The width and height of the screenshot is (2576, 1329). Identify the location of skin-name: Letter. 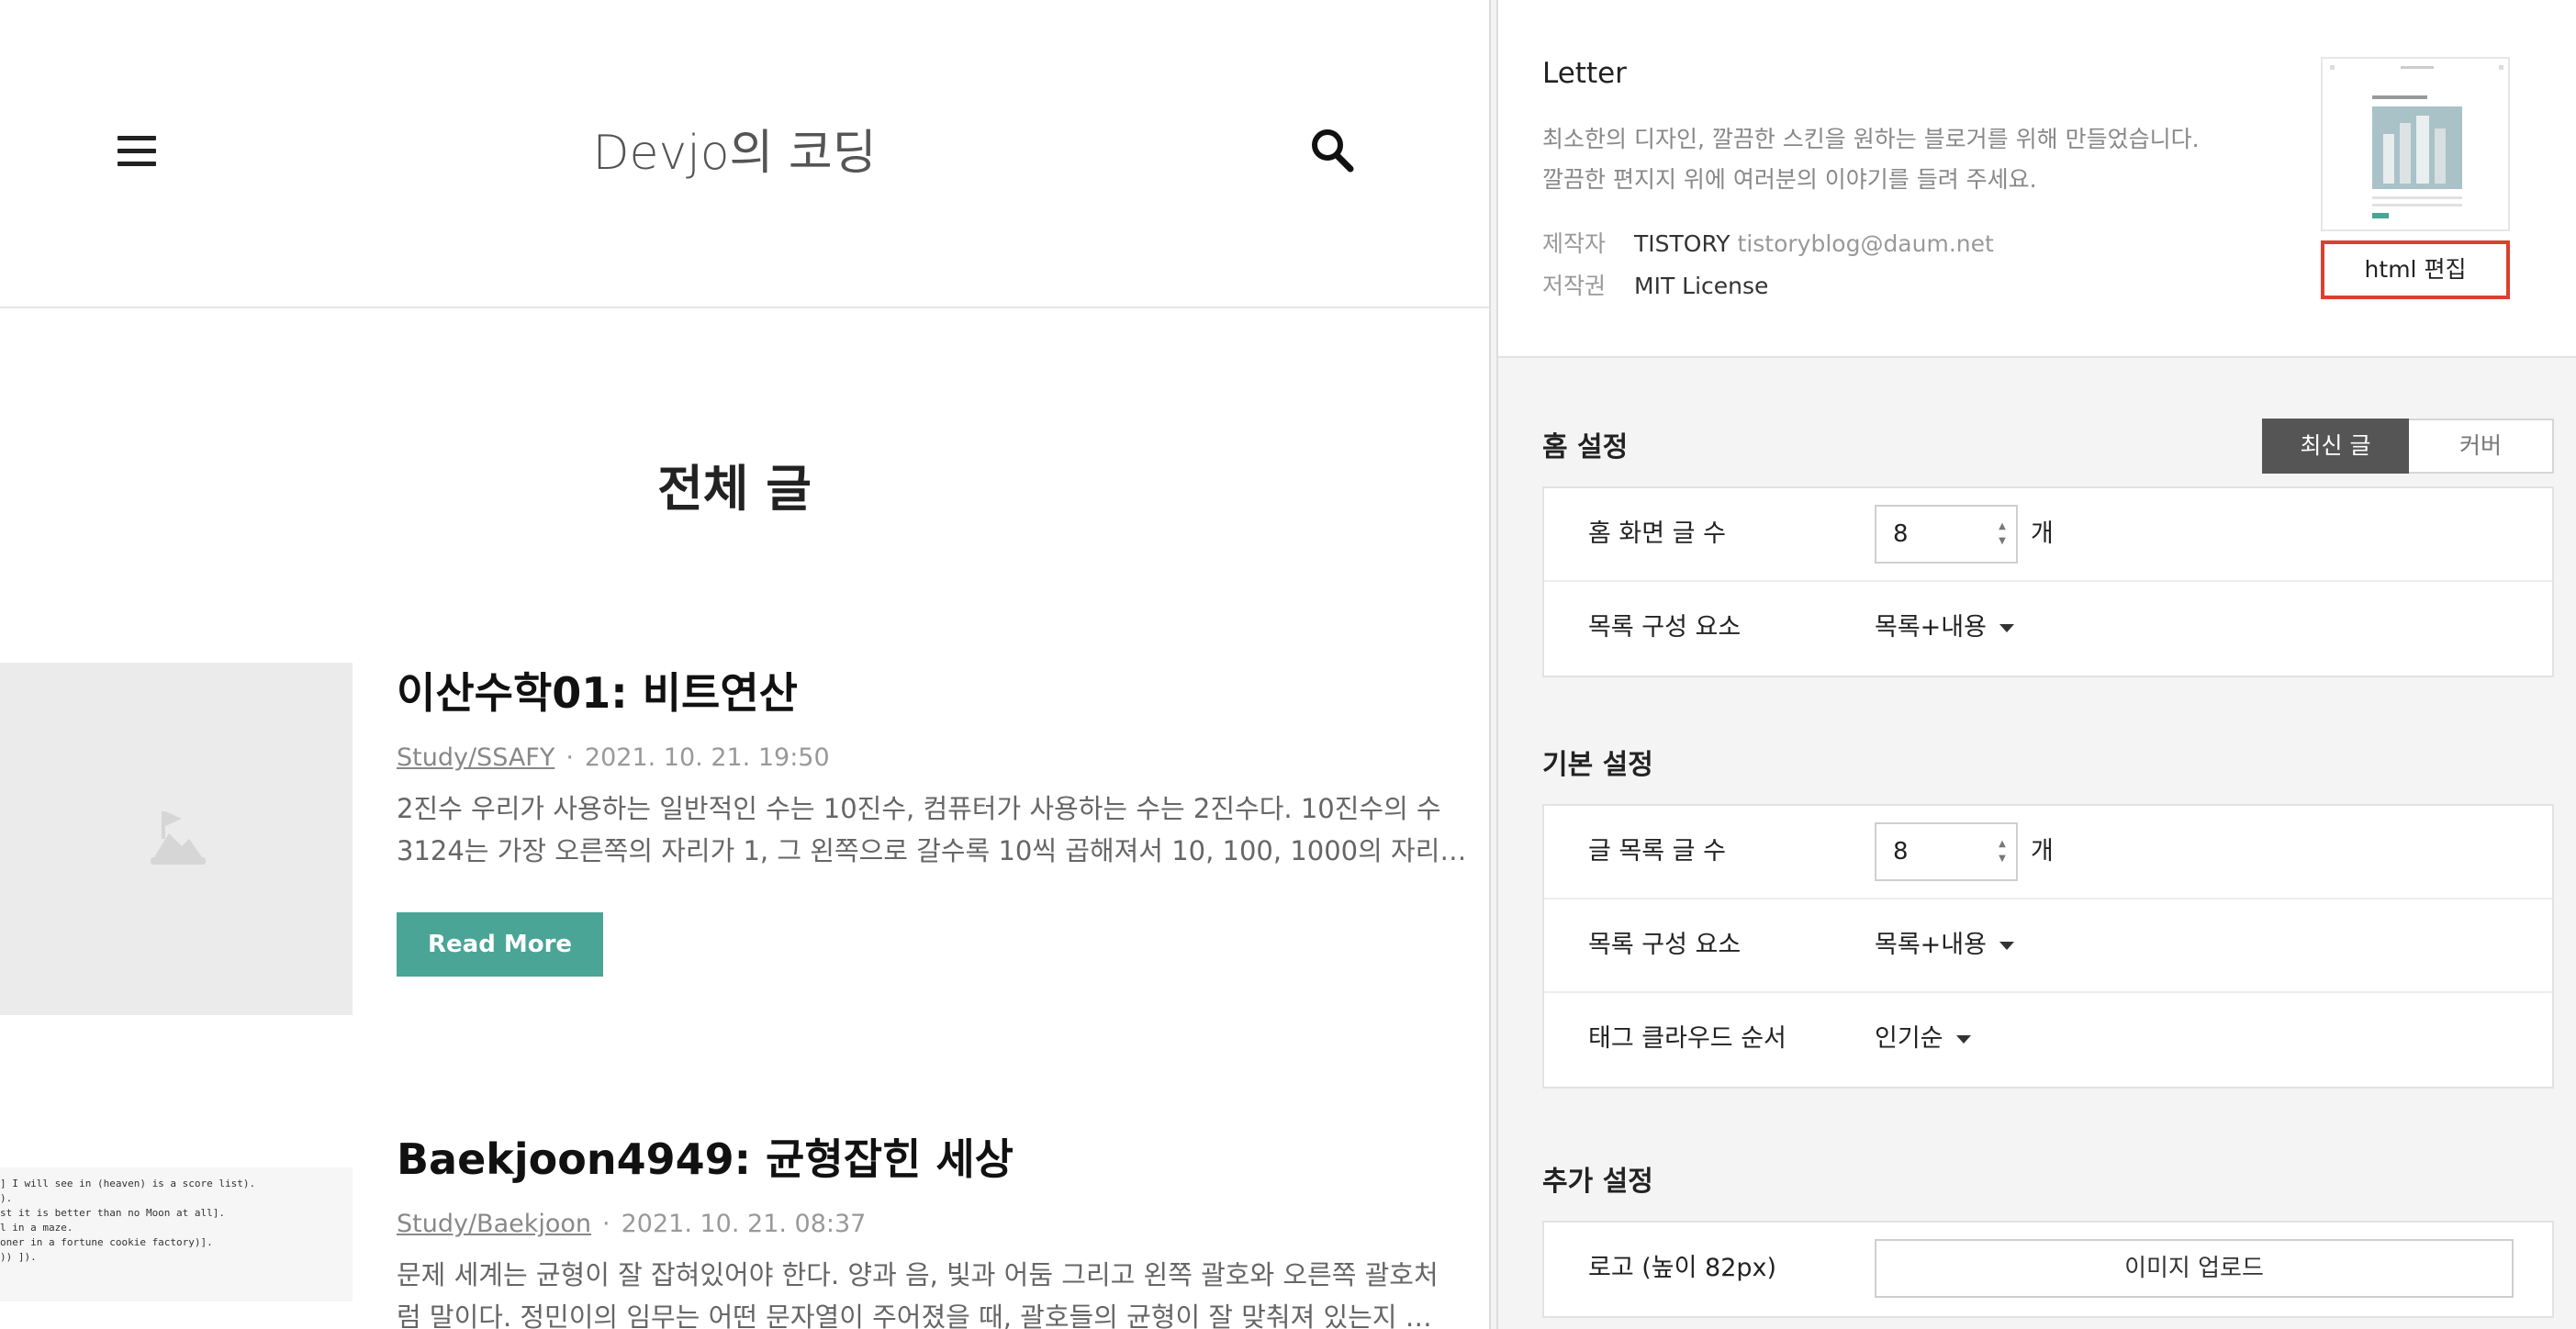
(1584, 73).